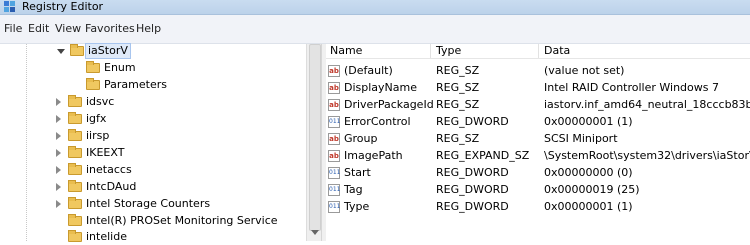  Describe the element at coordinates (377, 121) in the screenshot. I see `value-name: ErrorControl` at that location.